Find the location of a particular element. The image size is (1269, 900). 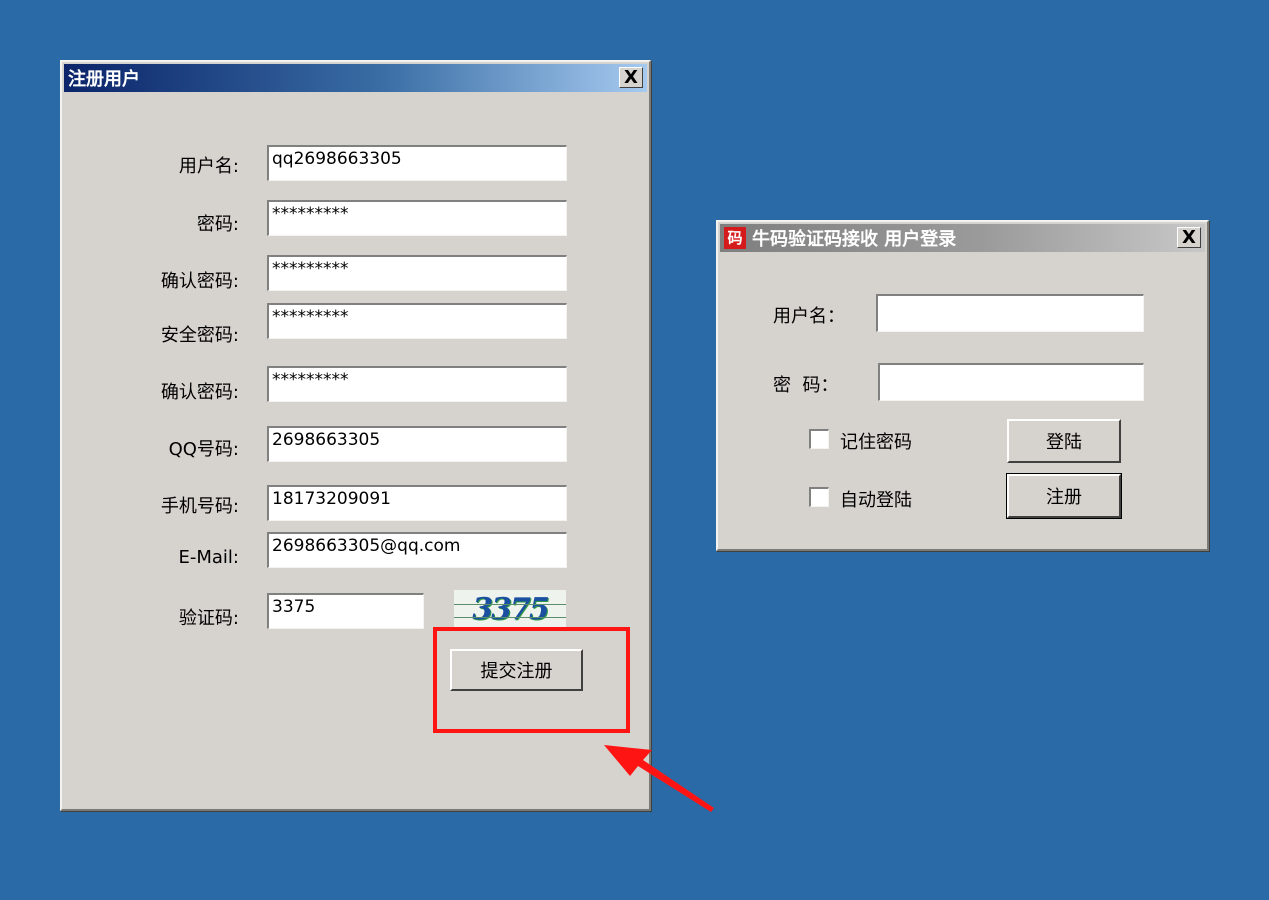

confirm-security-password-label: 确认密码: is located at coordinates (199, 392).